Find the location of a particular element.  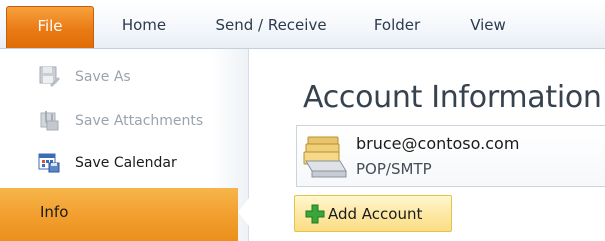

account-type: POP/SMTP is located at coordinates (394, 169).